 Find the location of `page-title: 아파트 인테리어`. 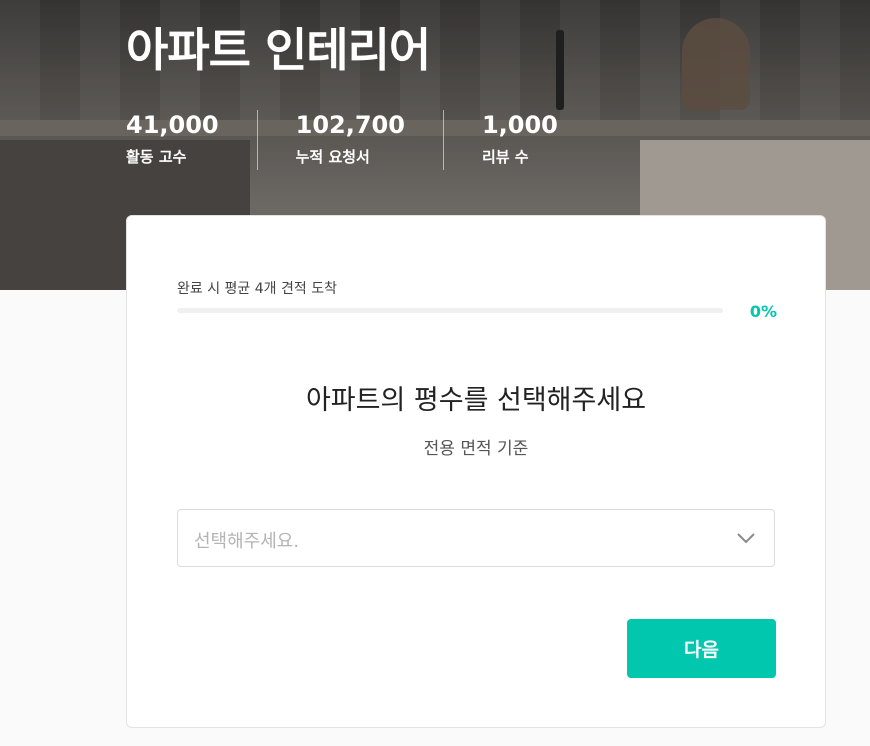

page-title: 아파트 인테리어 is located at coordinates (278, 50).